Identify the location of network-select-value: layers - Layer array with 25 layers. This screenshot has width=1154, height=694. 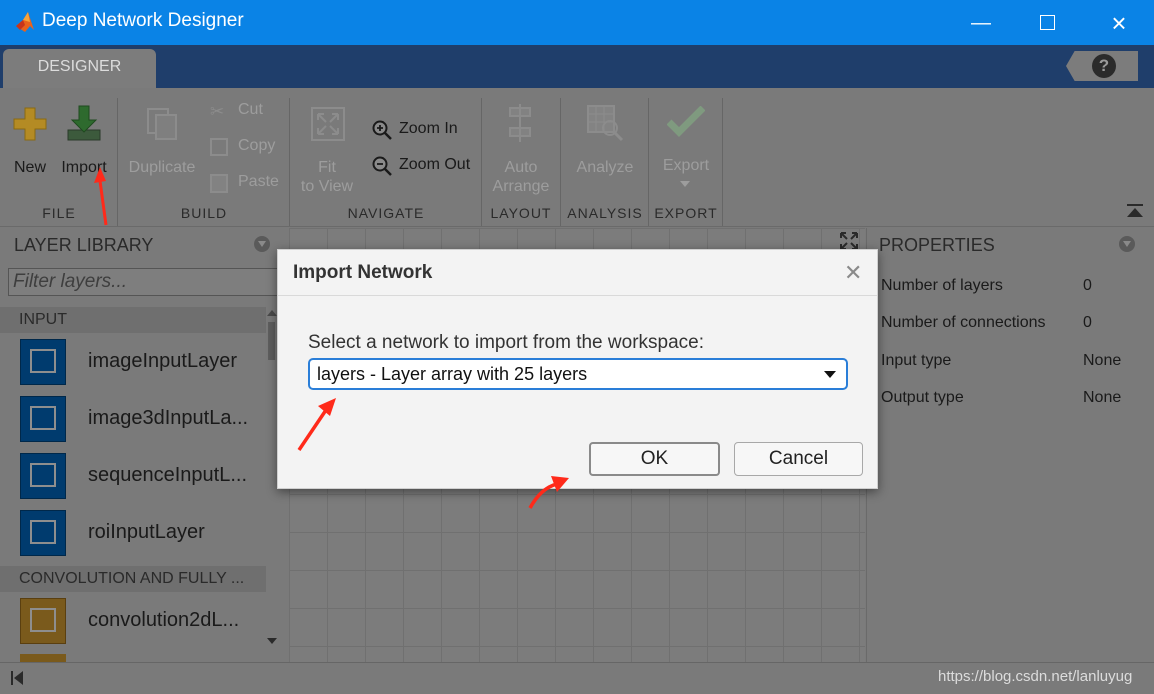
(452, 374).